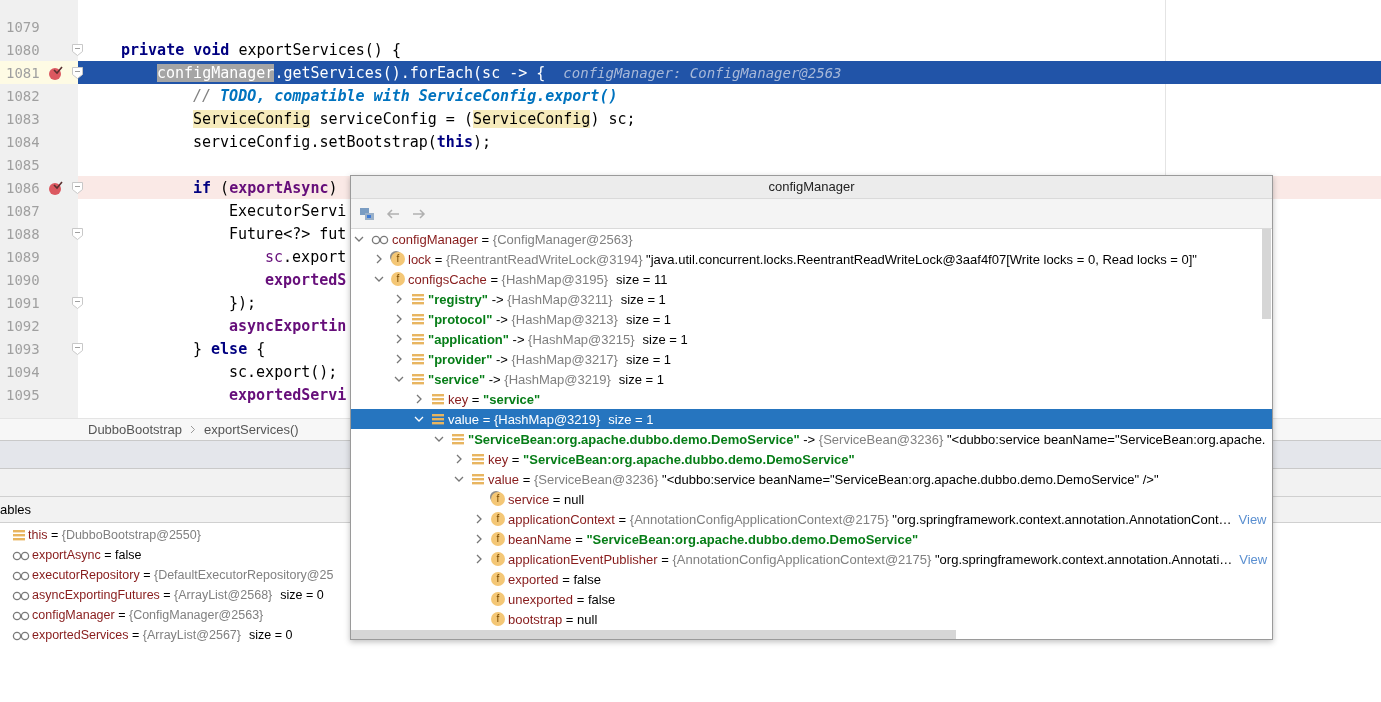 The image size is (1381, 702). I want to click on variable-value: asyncExportingFutures = {ArrayList@2568} size = 0, so click(178, 595).